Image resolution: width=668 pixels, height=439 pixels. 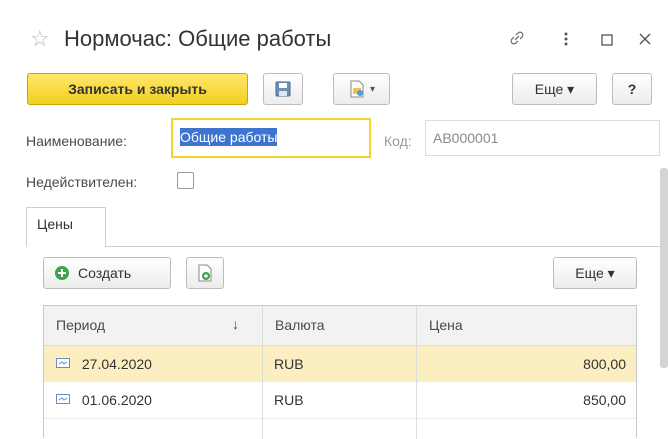 I want to click on favorite-star-icon: ☆, so click(x=40, y=39).